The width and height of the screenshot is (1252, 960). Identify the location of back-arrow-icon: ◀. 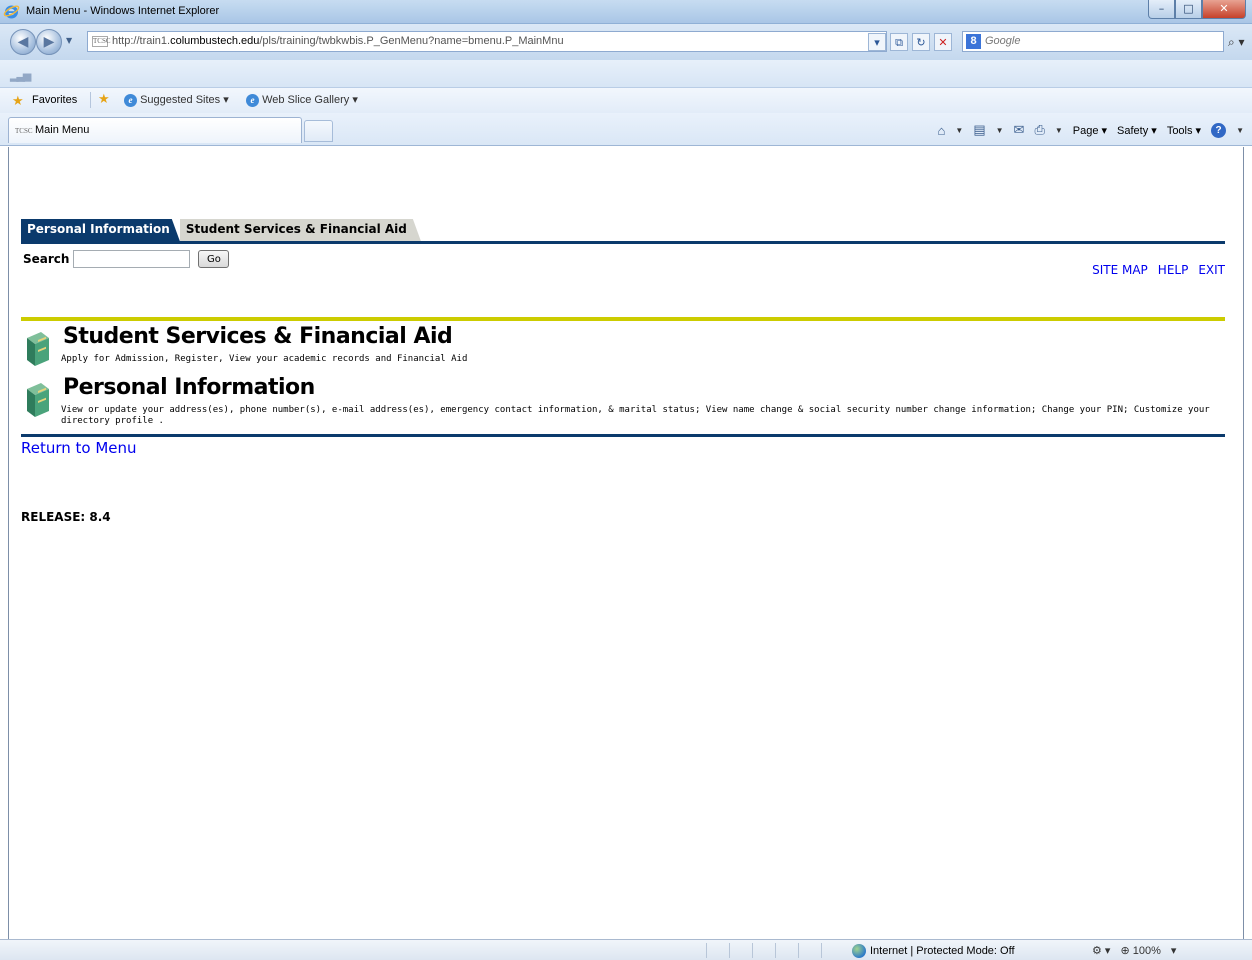
(23, 42).